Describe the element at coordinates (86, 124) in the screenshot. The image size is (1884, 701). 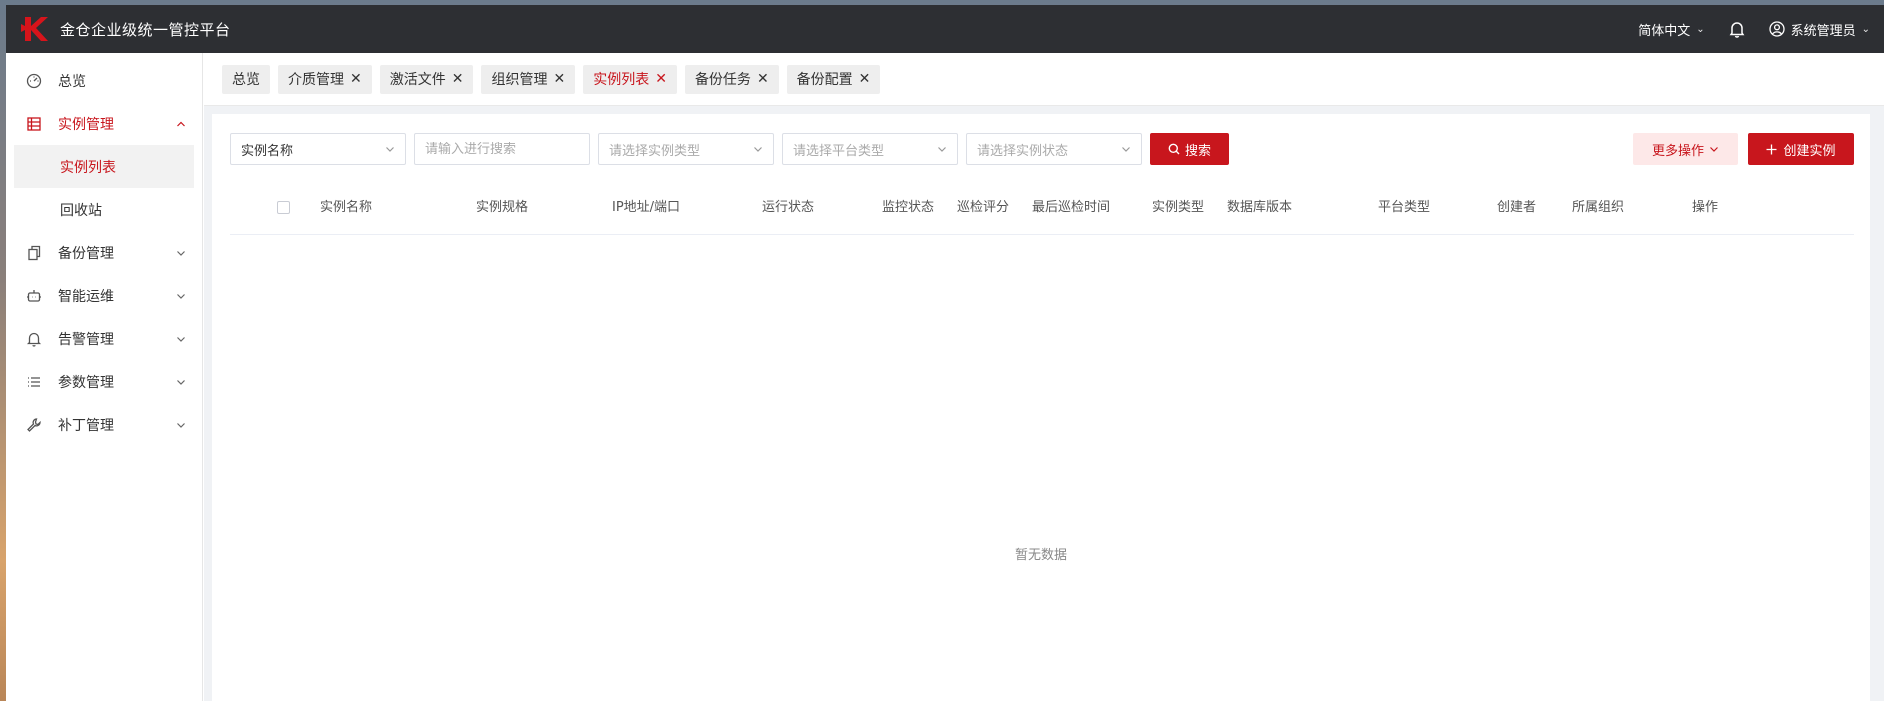
I see `sidebar-item-label: 实例管理` at that location.